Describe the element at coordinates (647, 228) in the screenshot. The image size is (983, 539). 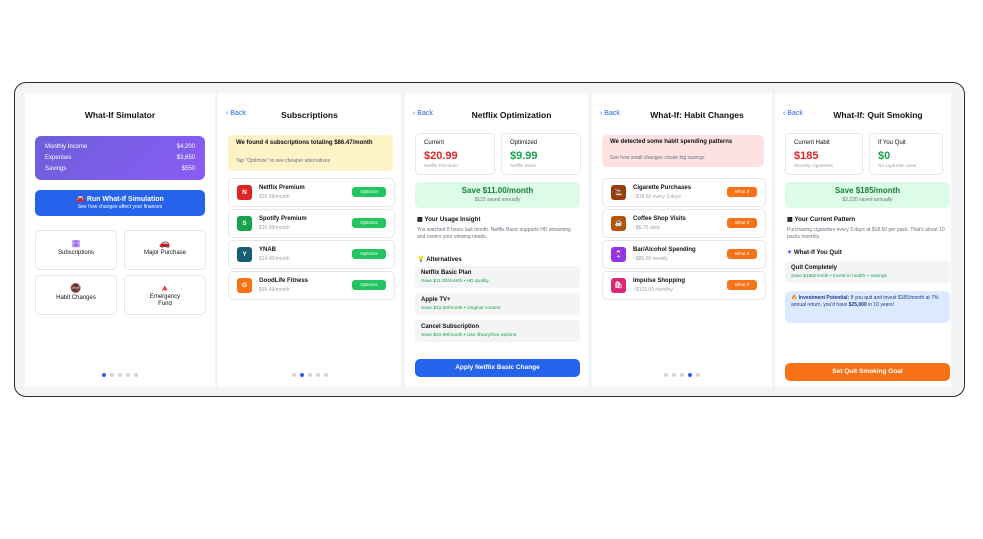
I see `item-detail: ~$6.75 daily` at that location.